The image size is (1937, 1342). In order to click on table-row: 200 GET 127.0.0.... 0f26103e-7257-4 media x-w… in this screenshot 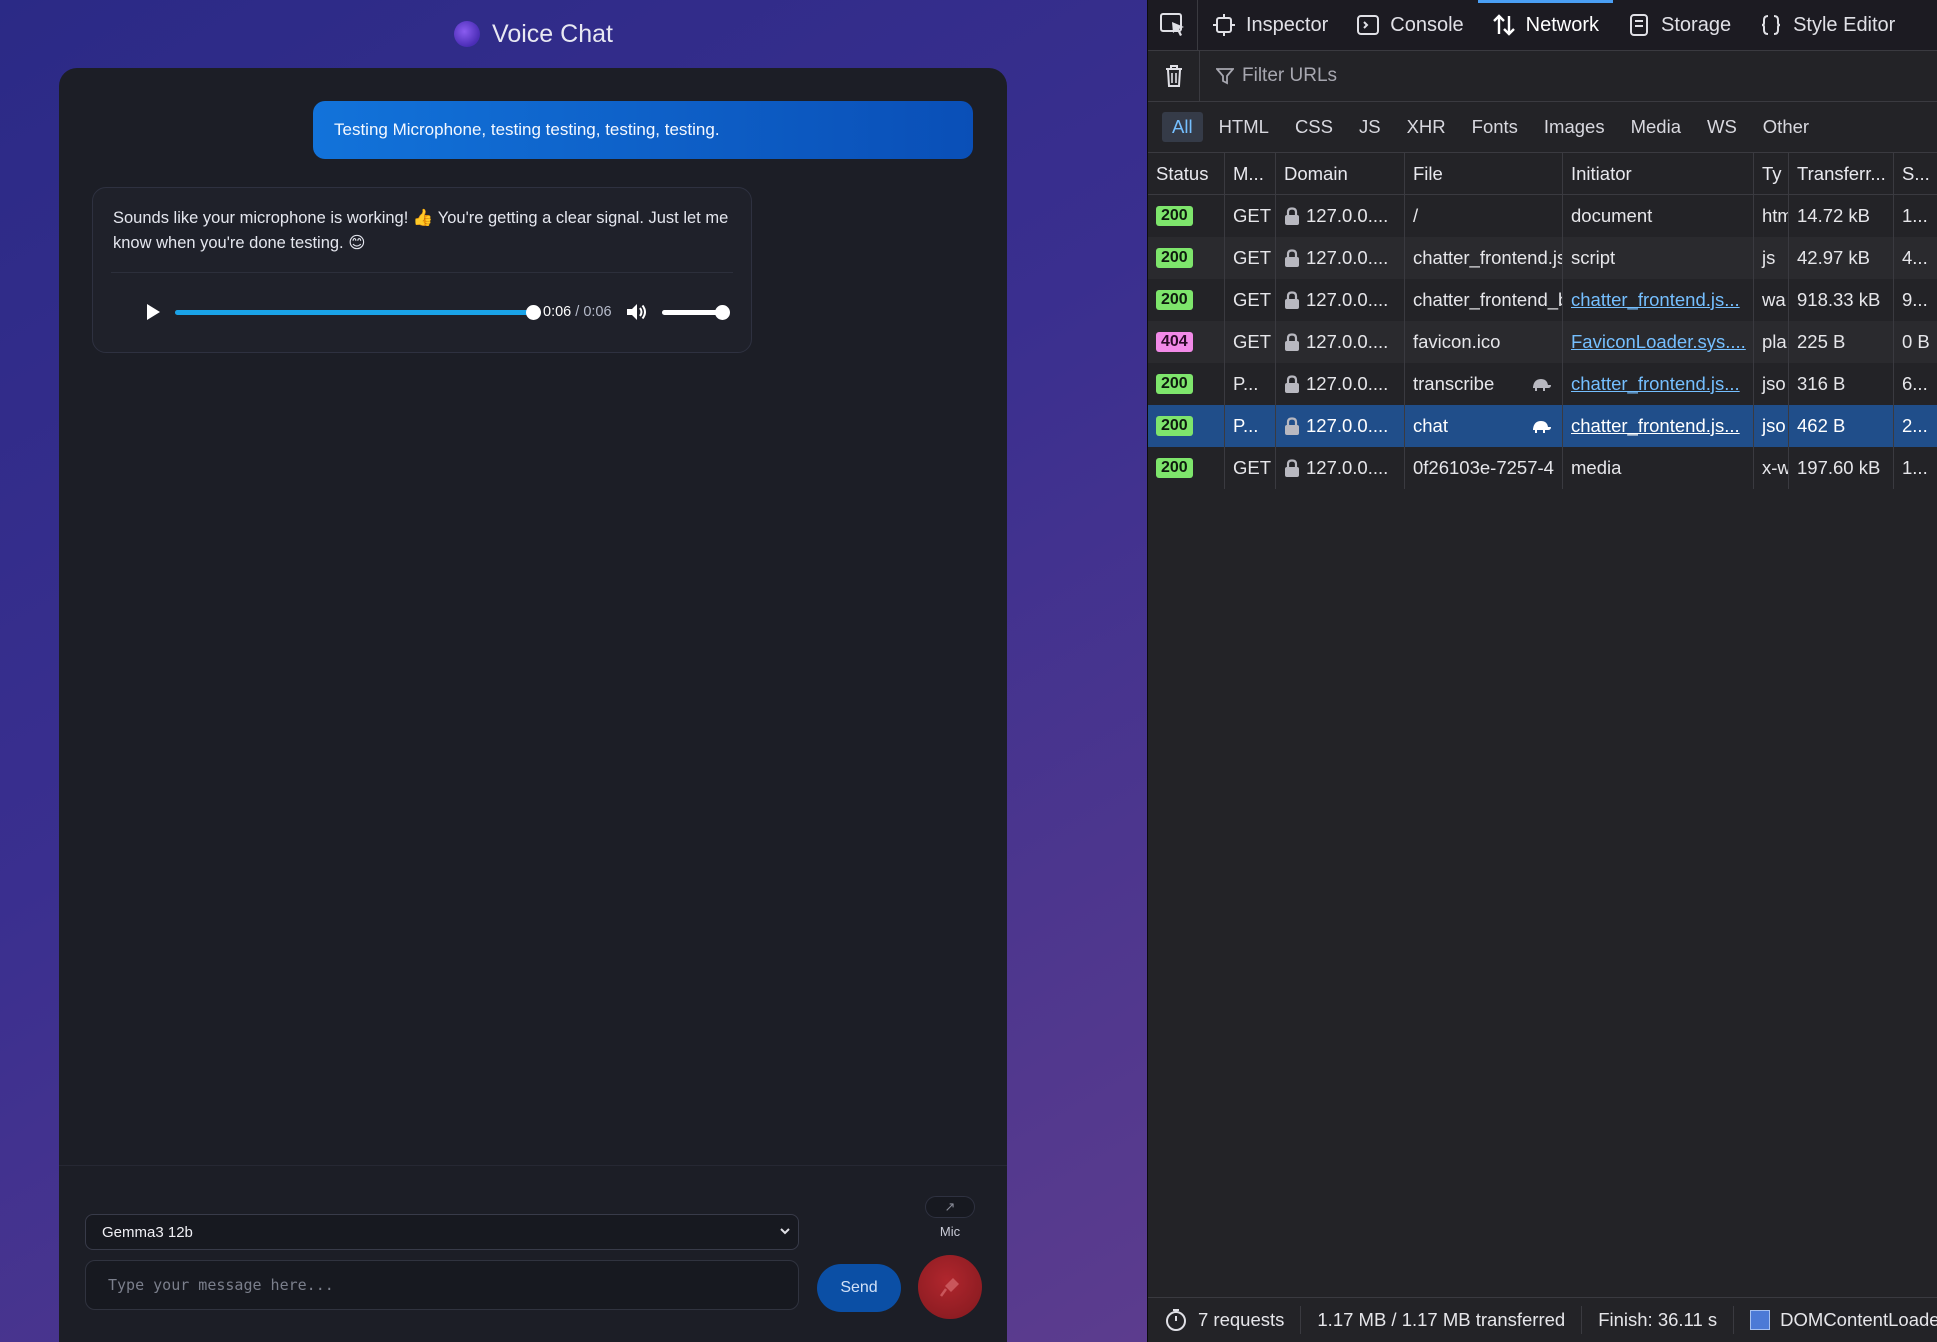, I will do `click(1542, 468)`.